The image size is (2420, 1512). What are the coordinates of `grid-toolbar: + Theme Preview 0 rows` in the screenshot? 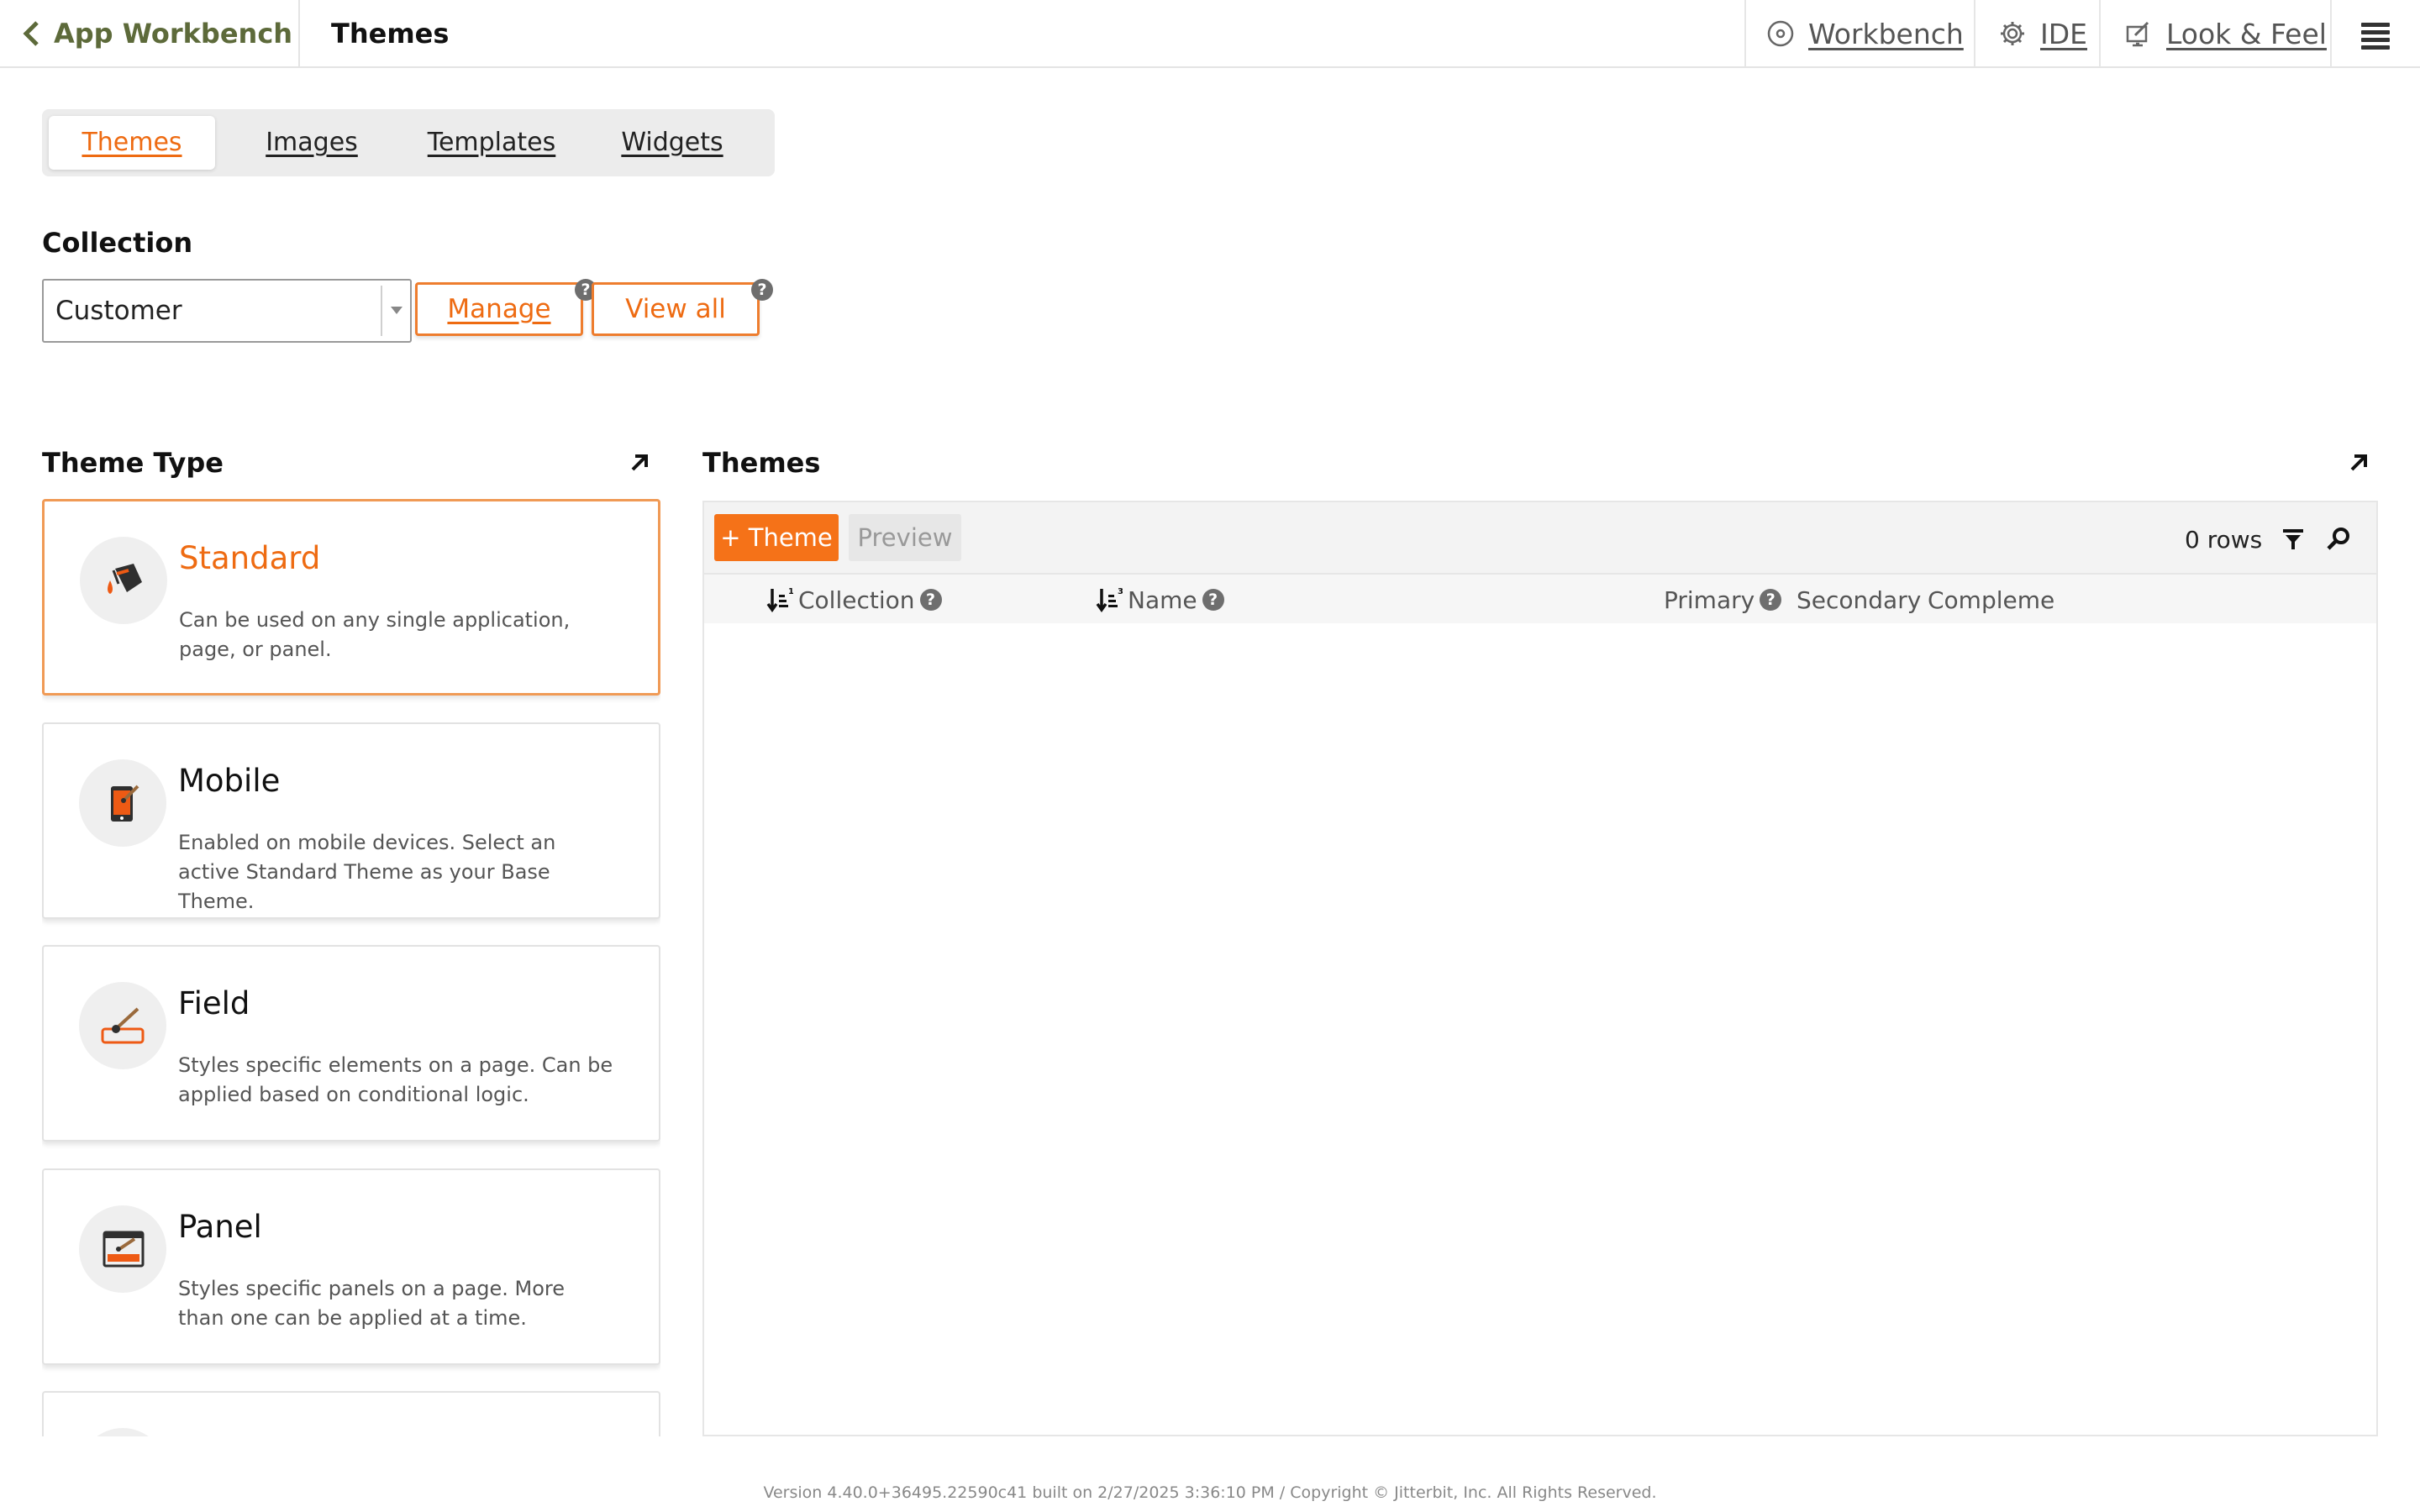 It's located at (1540, 538).